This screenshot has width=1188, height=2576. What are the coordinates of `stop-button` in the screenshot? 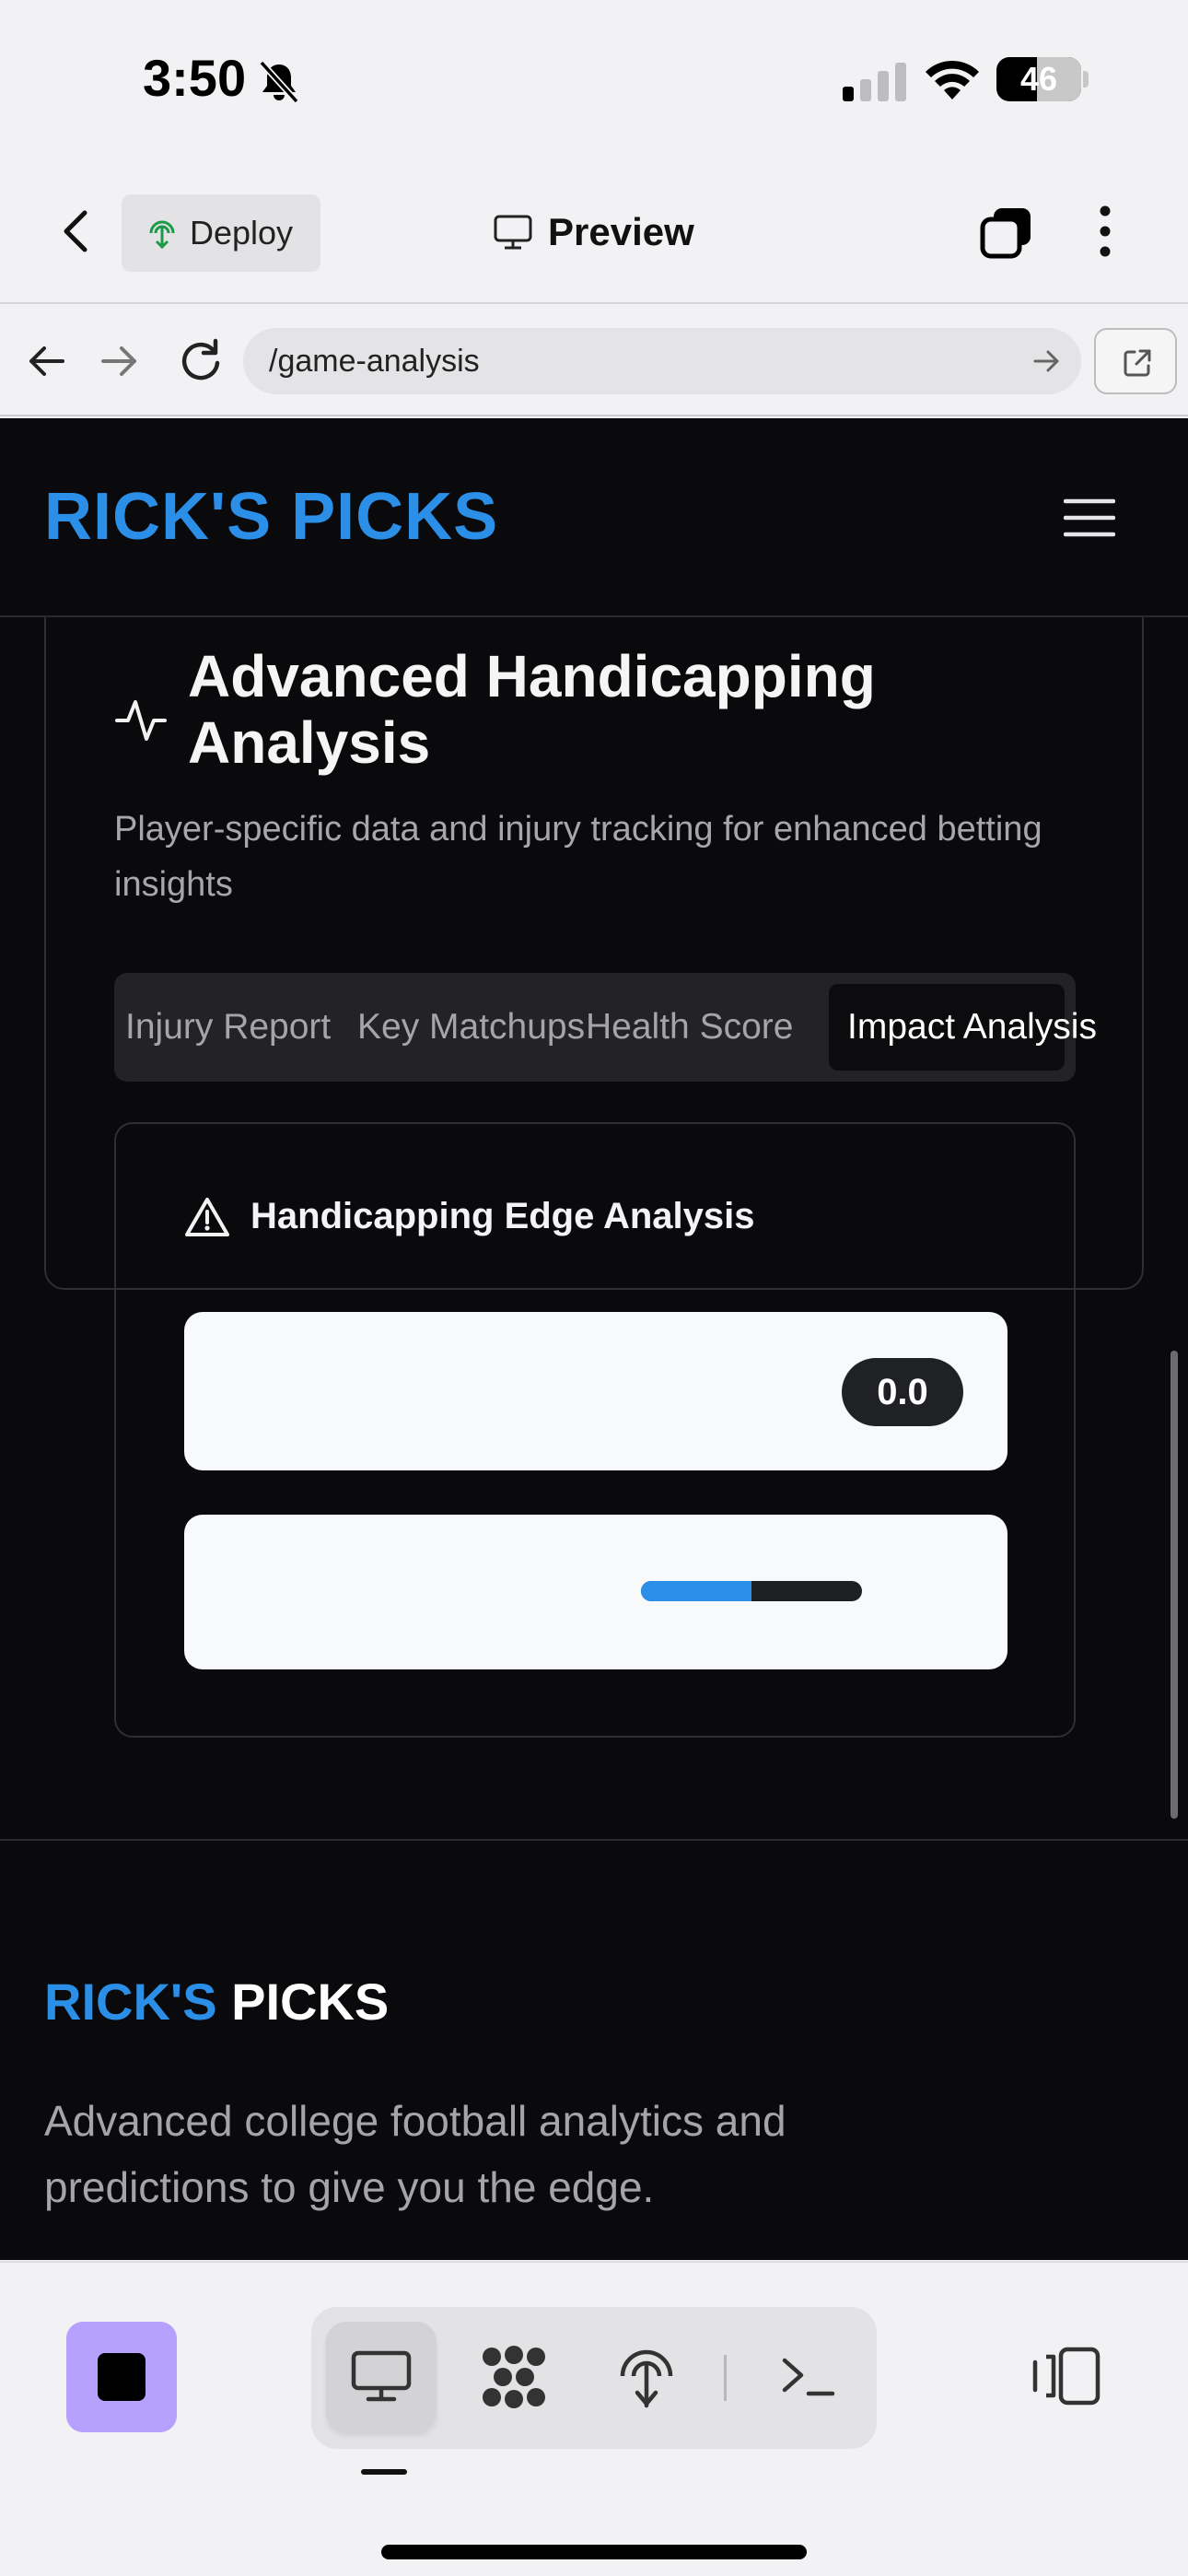 It's located at (121, 2377).